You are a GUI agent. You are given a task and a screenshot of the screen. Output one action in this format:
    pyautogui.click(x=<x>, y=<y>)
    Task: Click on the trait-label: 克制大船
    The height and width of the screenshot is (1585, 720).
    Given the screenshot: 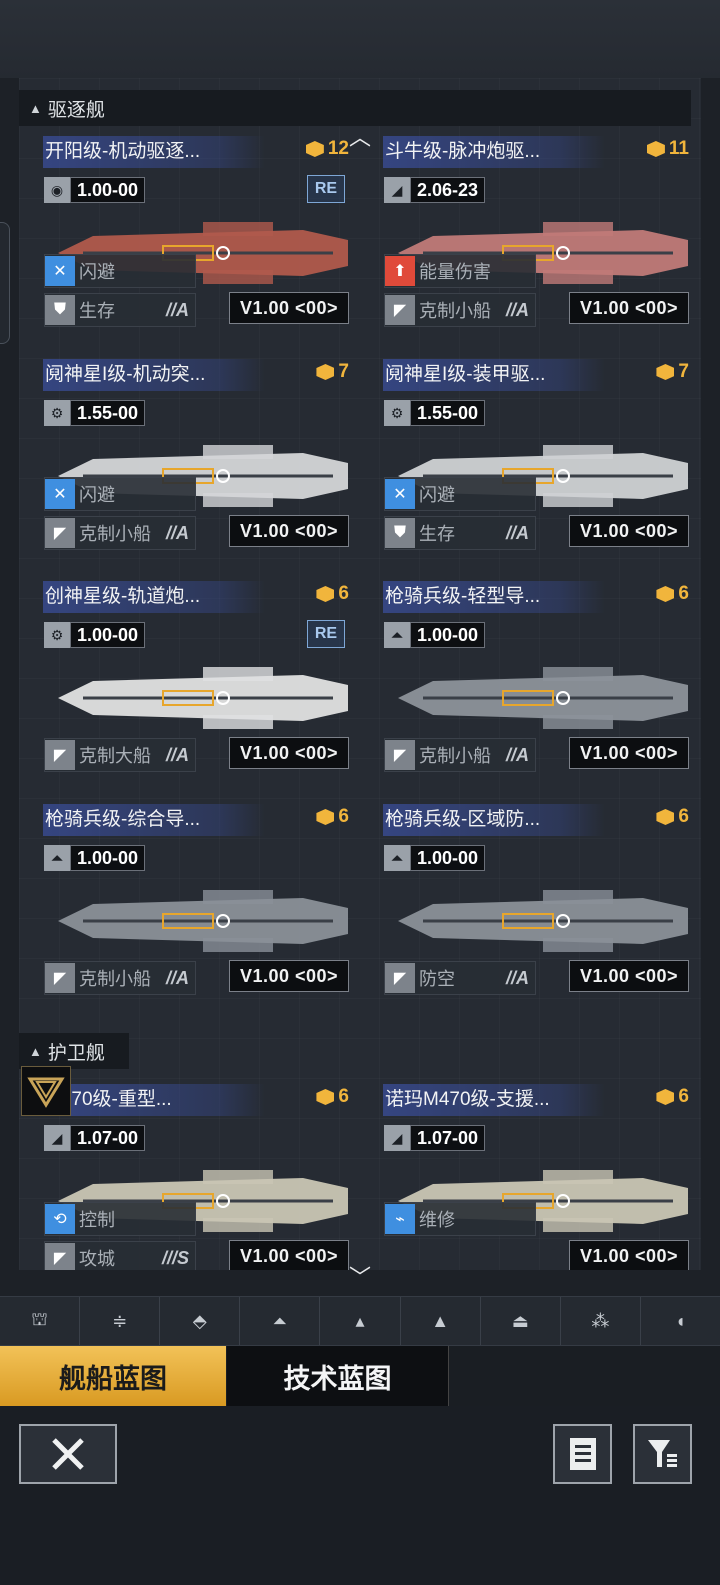 What is the action you would take?
    pyautogui.click(x=115, y=756)
    